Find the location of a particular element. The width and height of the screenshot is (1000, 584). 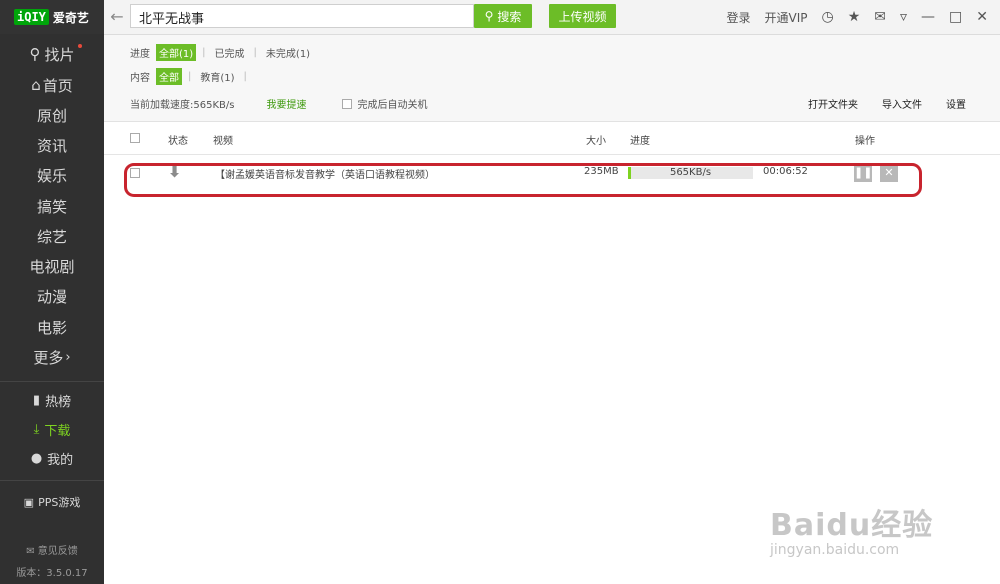

minimize-icon: — is located at coordinates (928, 17).